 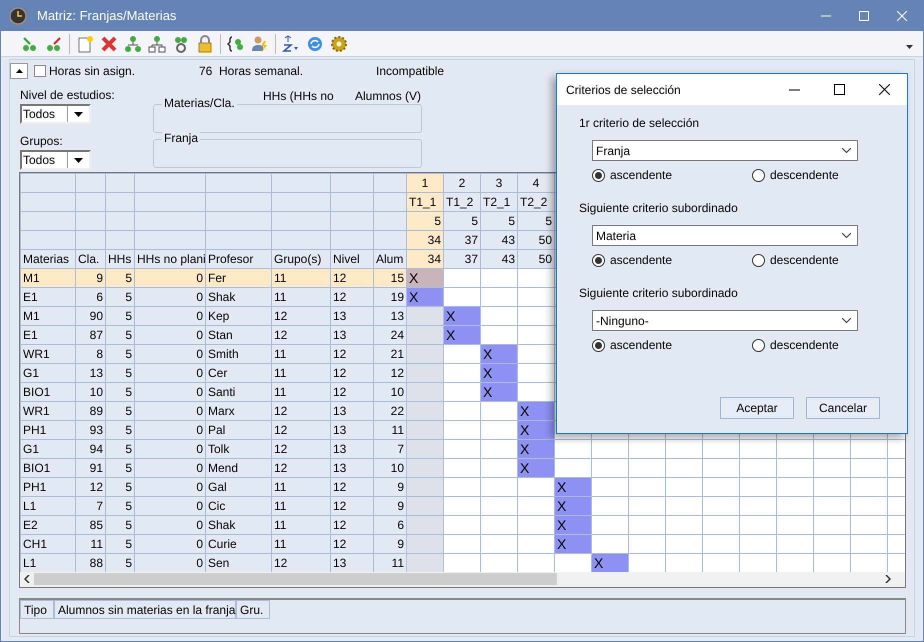 I want to click on dialog-title: Criterios de selección, so click(x=623, y=90).